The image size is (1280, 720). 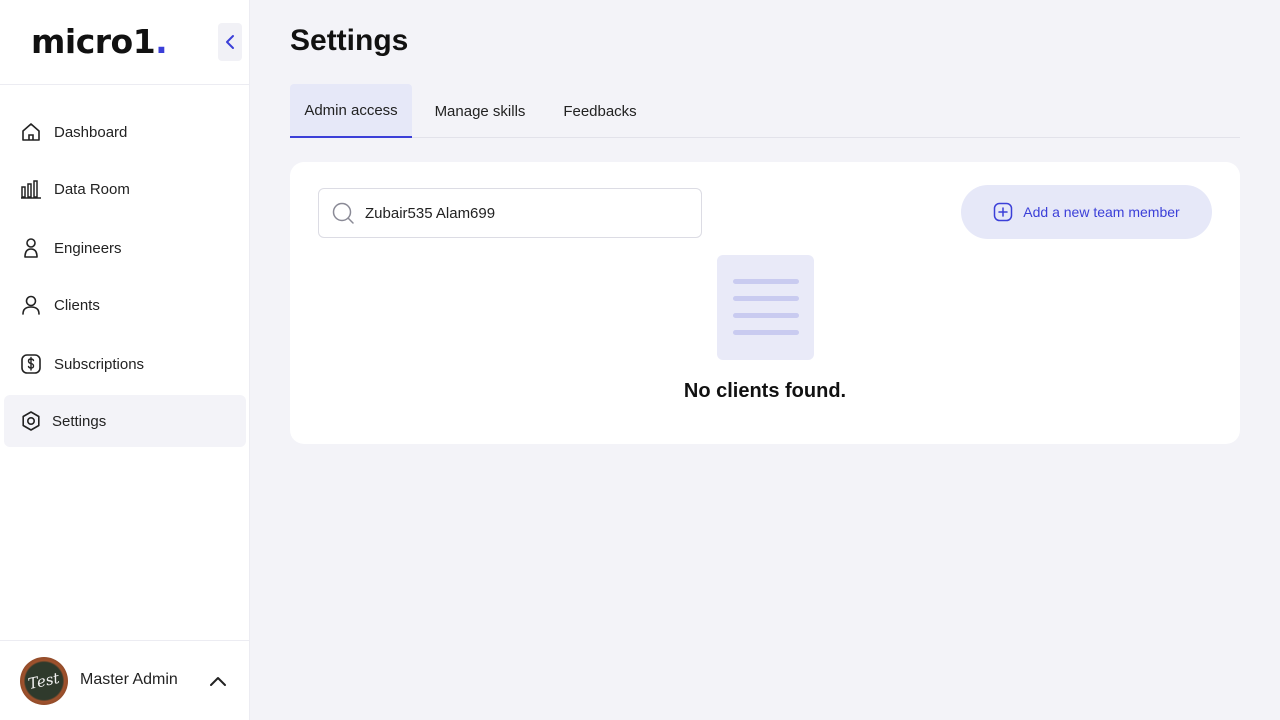 What do you see at coordinates (480, 111) in the screenshot?
I see `tab-manage-skills: Manage skills` at bounding box center [480, 111].